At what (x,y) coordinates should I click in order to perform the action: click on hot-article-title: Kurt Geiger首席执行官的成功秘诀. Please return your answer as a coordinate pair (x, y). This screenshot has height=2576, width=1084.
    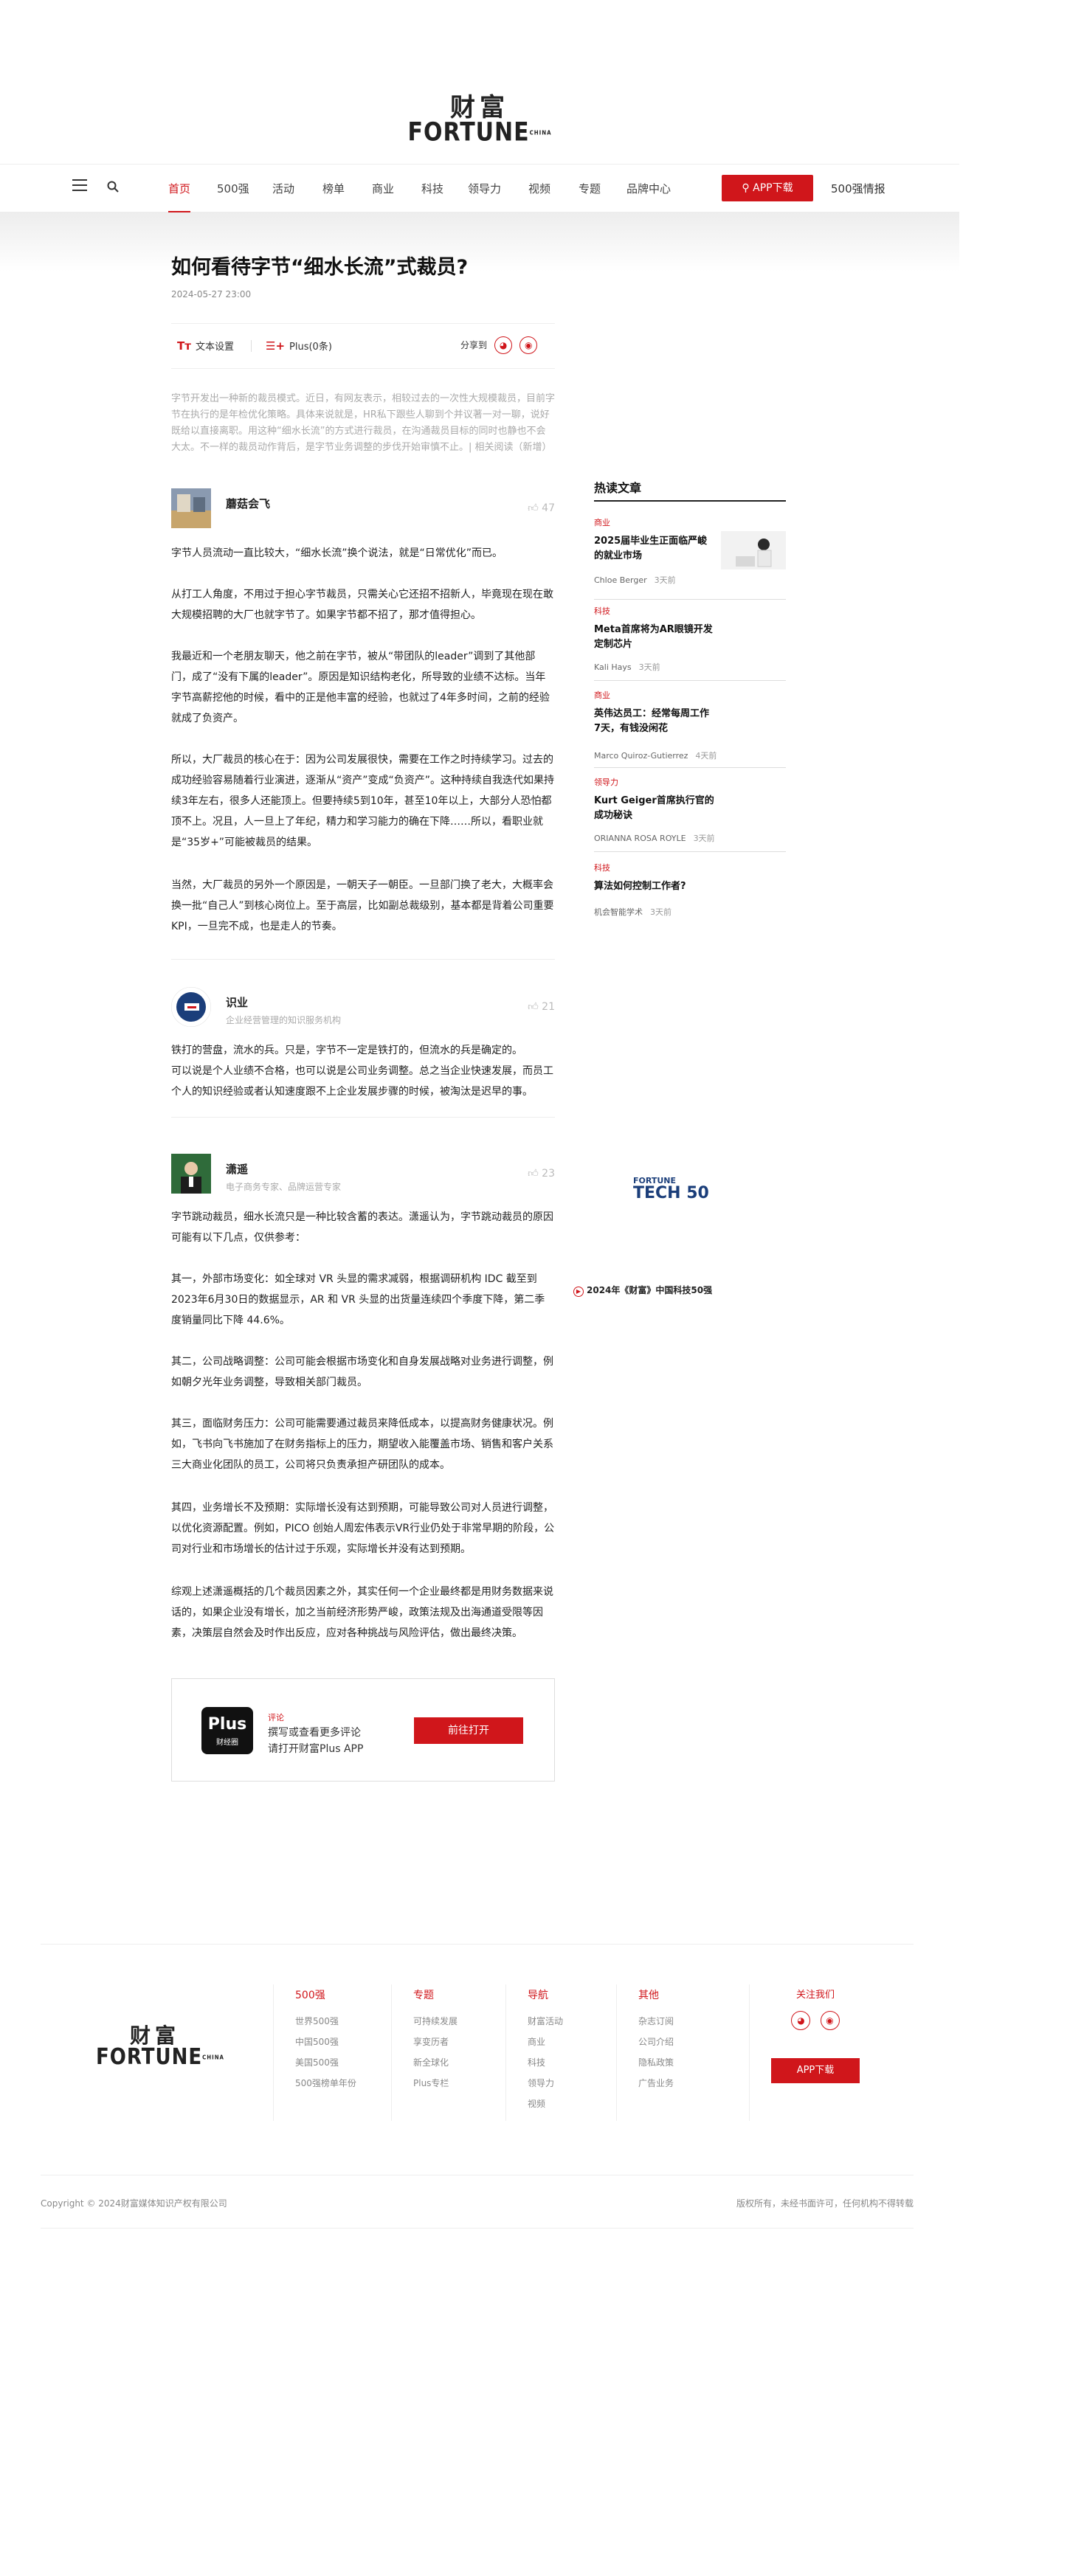
    Looking at the image, I should click on (655, 809).